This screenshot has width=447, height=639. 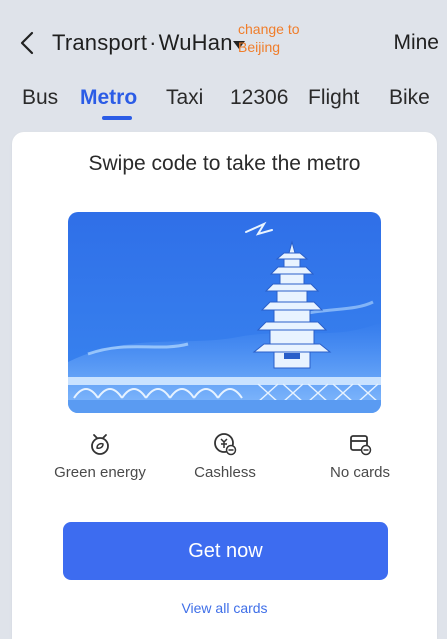 What do you see at coordinates (224, 608) in the screenshot?
I see `view-all-cards-link: View all cards` at bounding box center [224, 608].